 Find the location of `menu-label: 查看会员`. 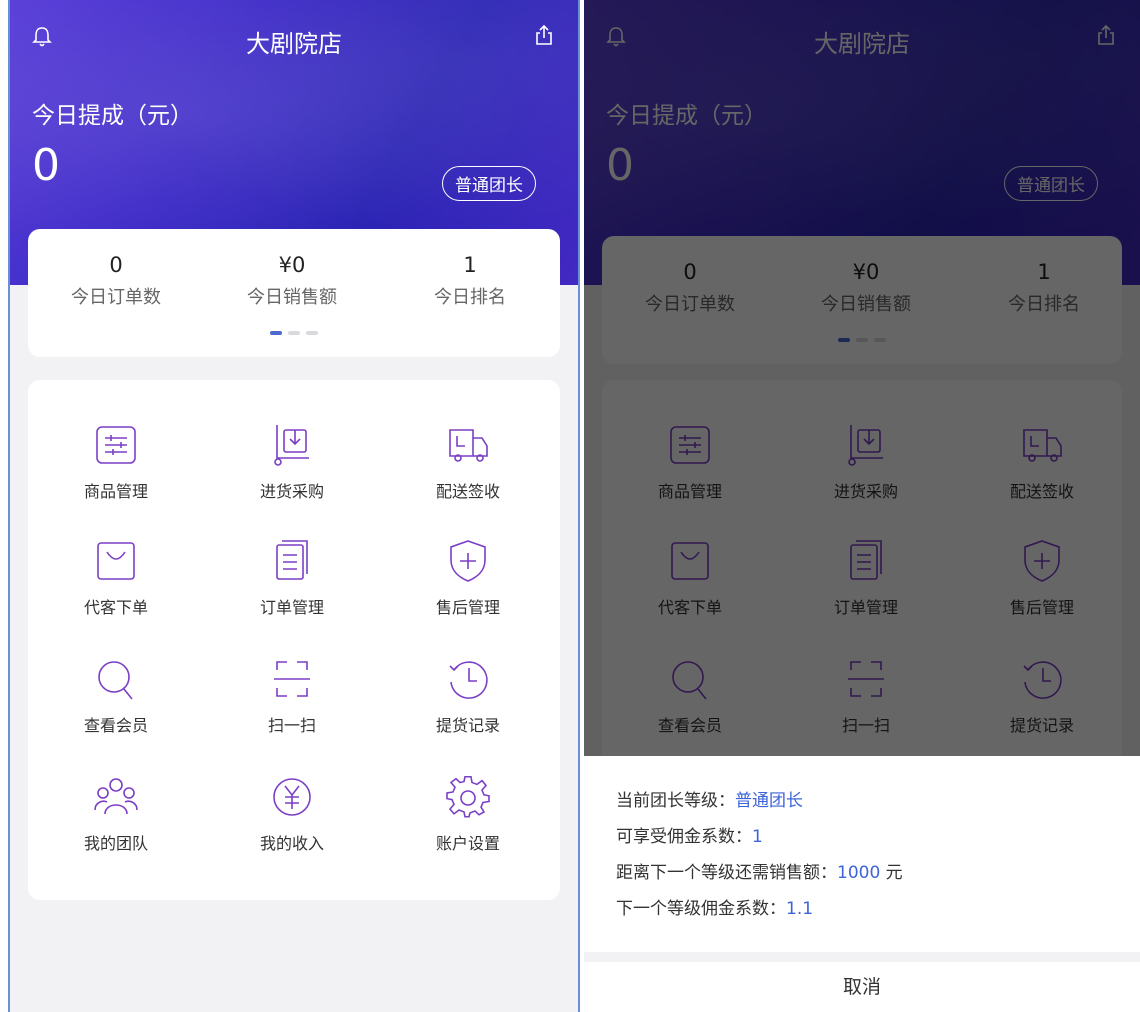

menu-label: 查看会员 is located at coordinates (115, 725).